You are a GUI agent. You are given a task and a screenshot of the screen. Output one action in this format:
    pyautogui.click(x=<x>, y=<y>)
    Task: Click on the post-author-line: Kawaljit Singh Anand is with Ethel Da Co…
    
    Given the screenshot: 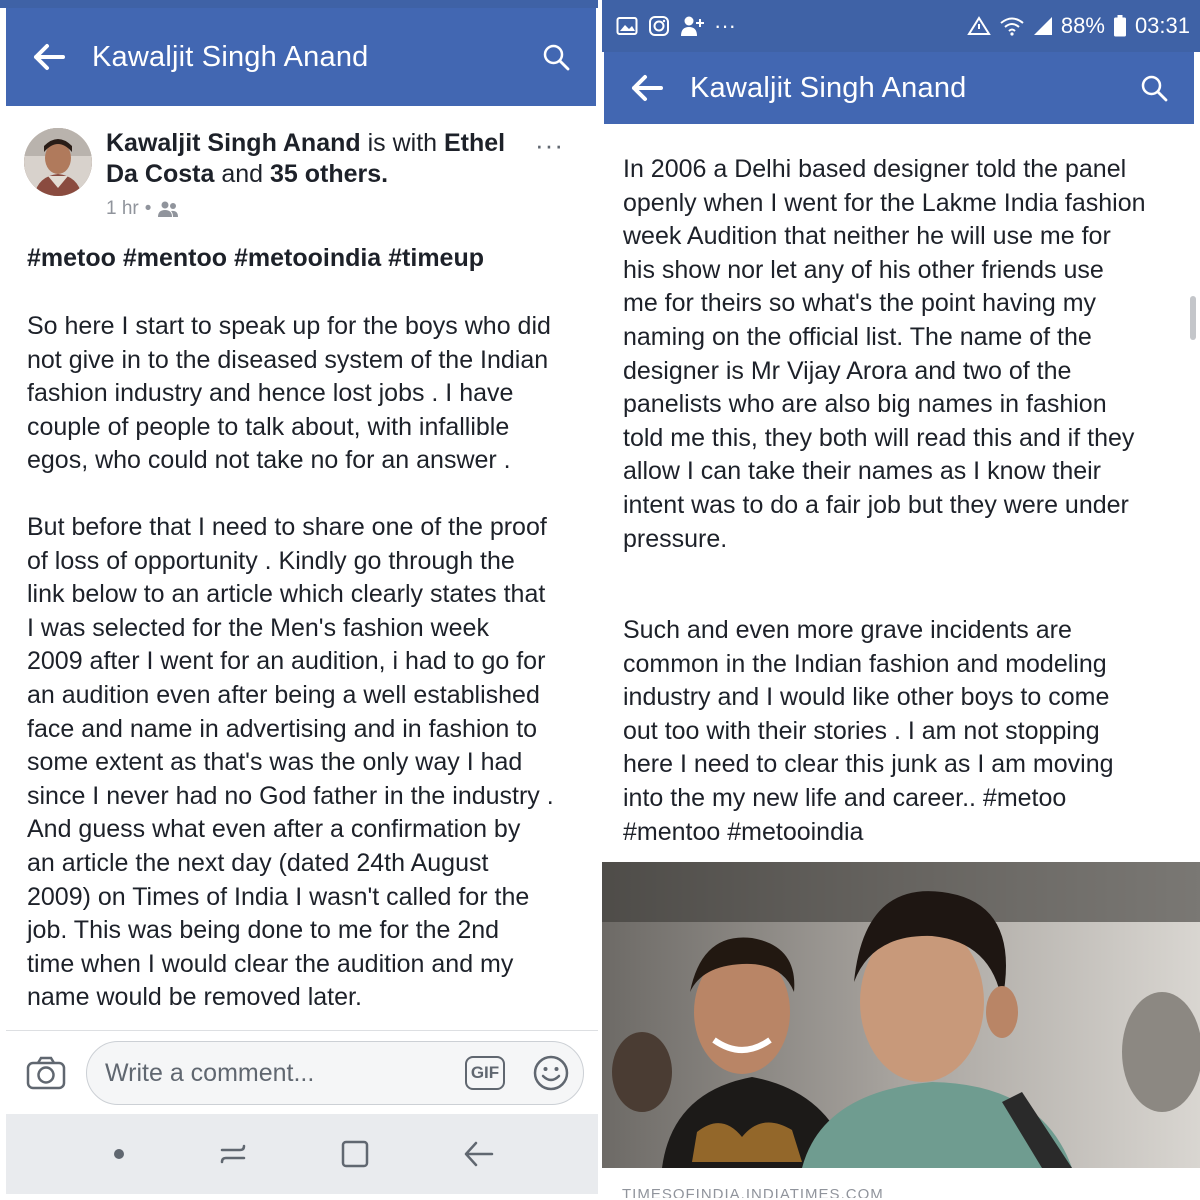 What is the action you would take?
    pyautogui.click(x=306, y=158)
    